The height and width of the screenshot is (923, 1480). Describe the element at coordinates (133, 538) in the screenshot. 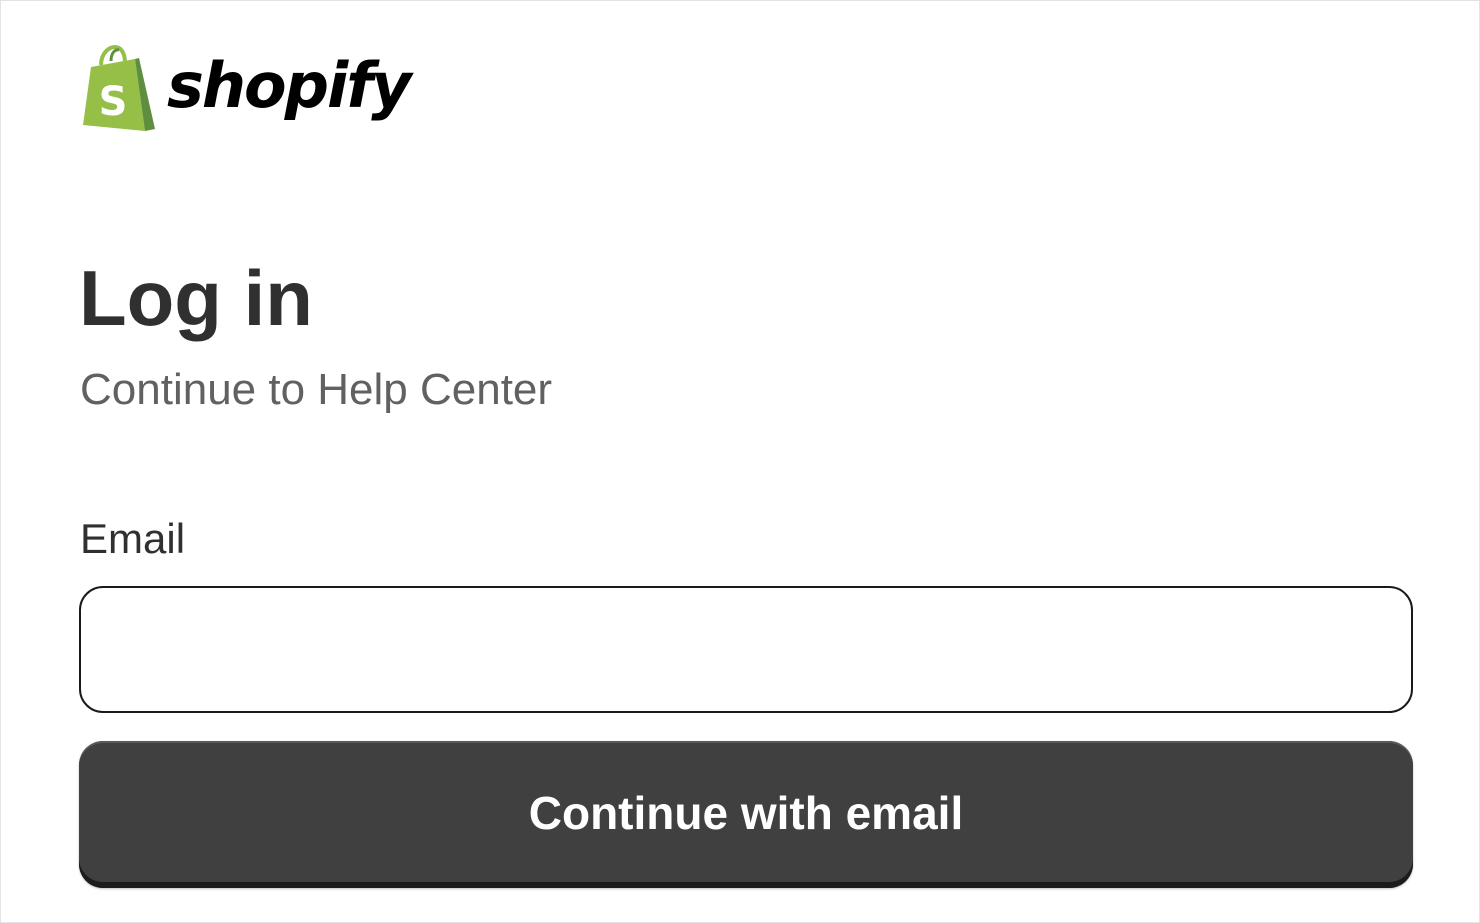

I see `email-label: Email` at that location.